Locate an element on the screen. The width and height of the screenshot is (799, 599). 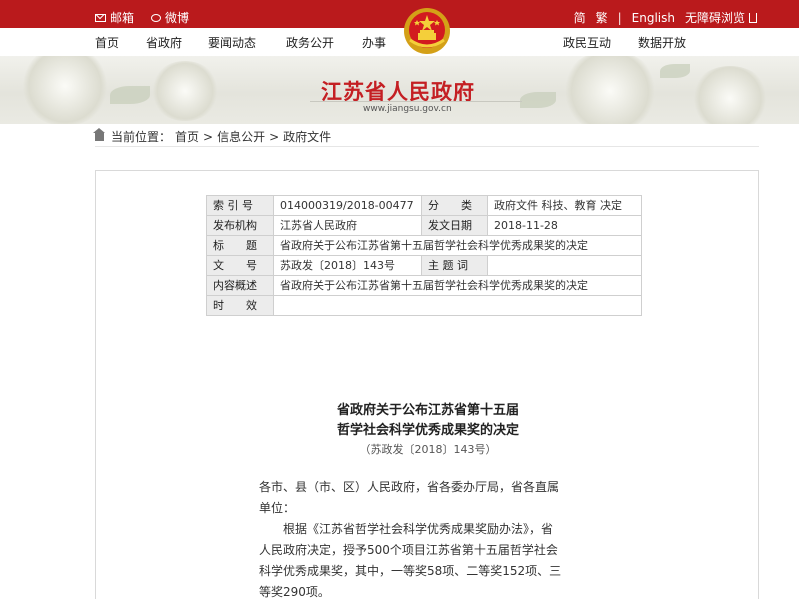
table-row: 内容概述 省政府关于公布江苏省第十五届哲学社会科学优秀成果奖的决定 is located at coordinates (424, 285).